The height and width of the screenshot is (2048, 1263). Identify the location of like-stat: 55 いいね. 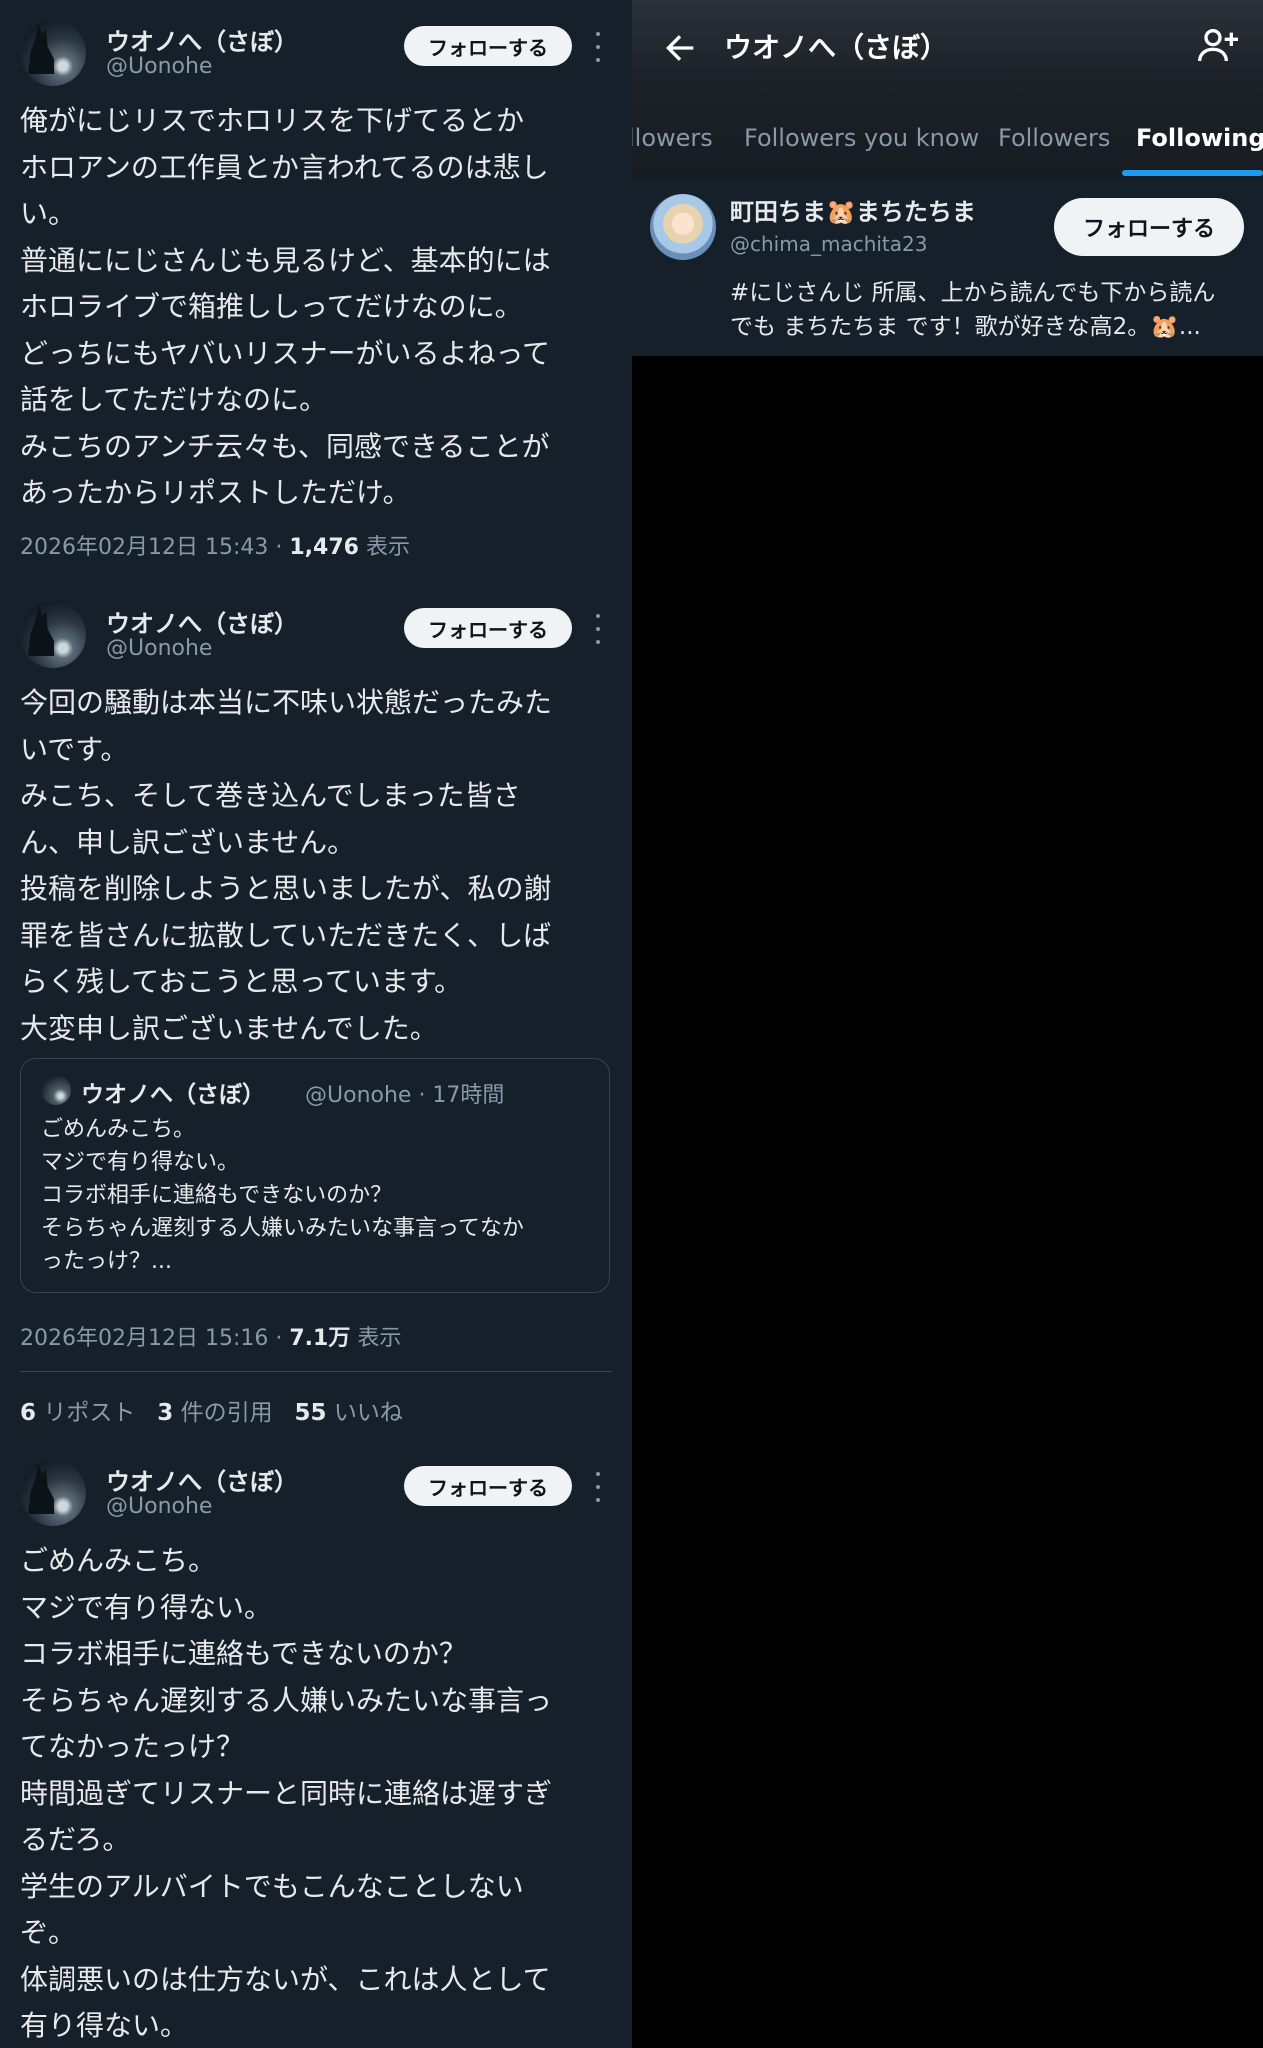
(349, 1413).